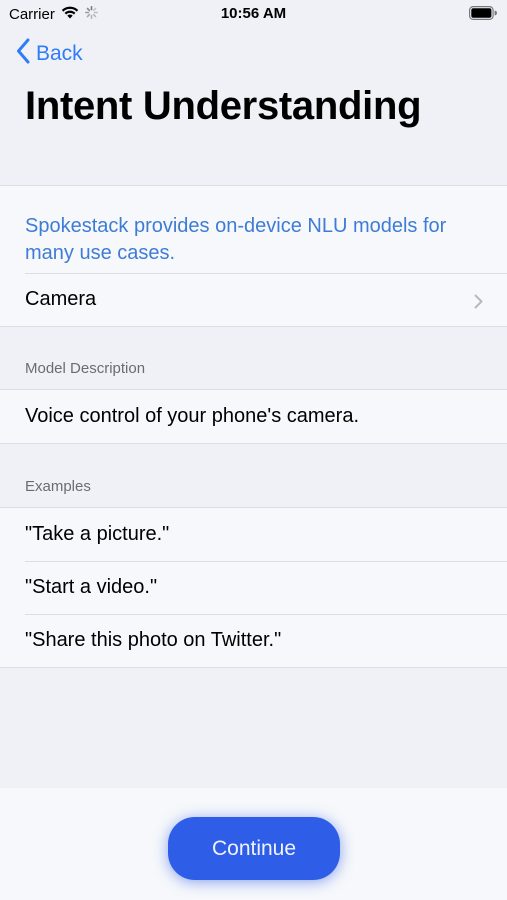  What do you see at coordinates (254, 848) in the screenshot?
I see `continue-button: Continue` at bounding box center [254, 848].